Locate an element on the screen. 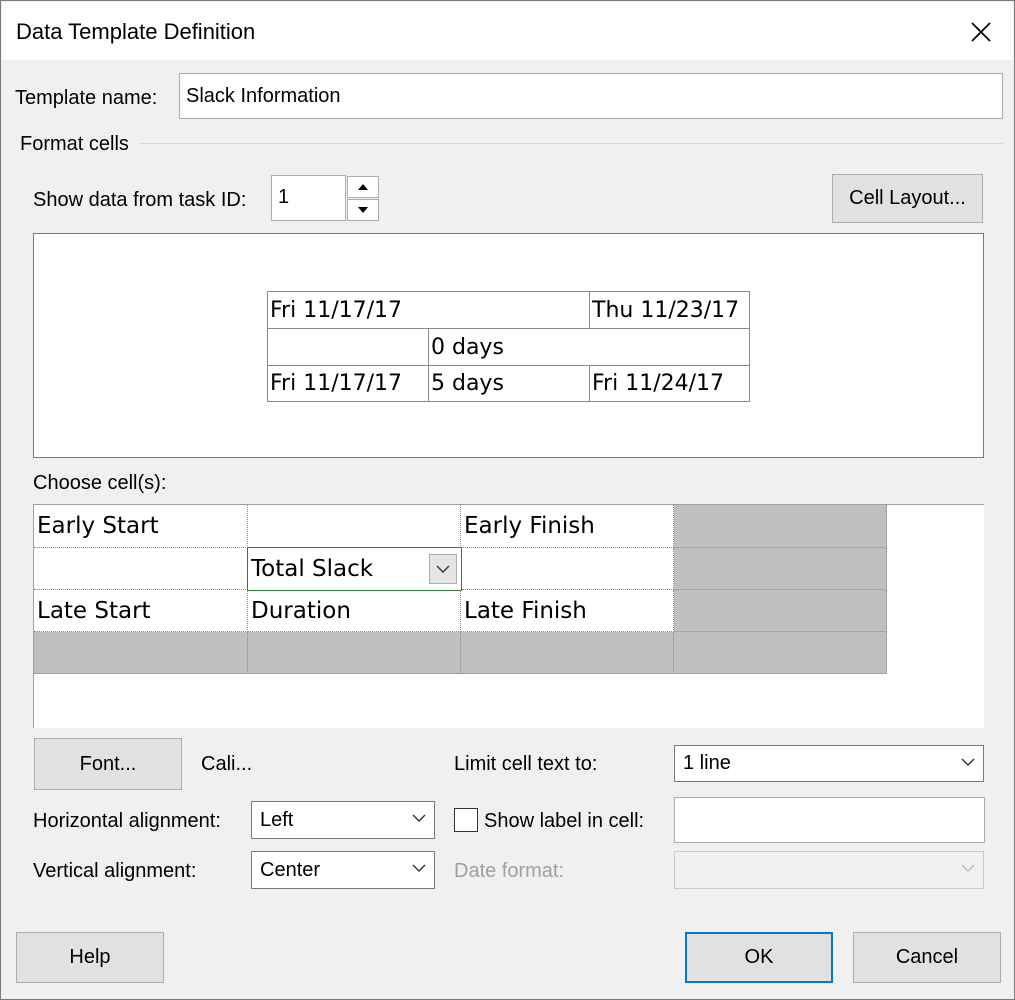  cell-r3c4 is located at coordinates (780, 611).